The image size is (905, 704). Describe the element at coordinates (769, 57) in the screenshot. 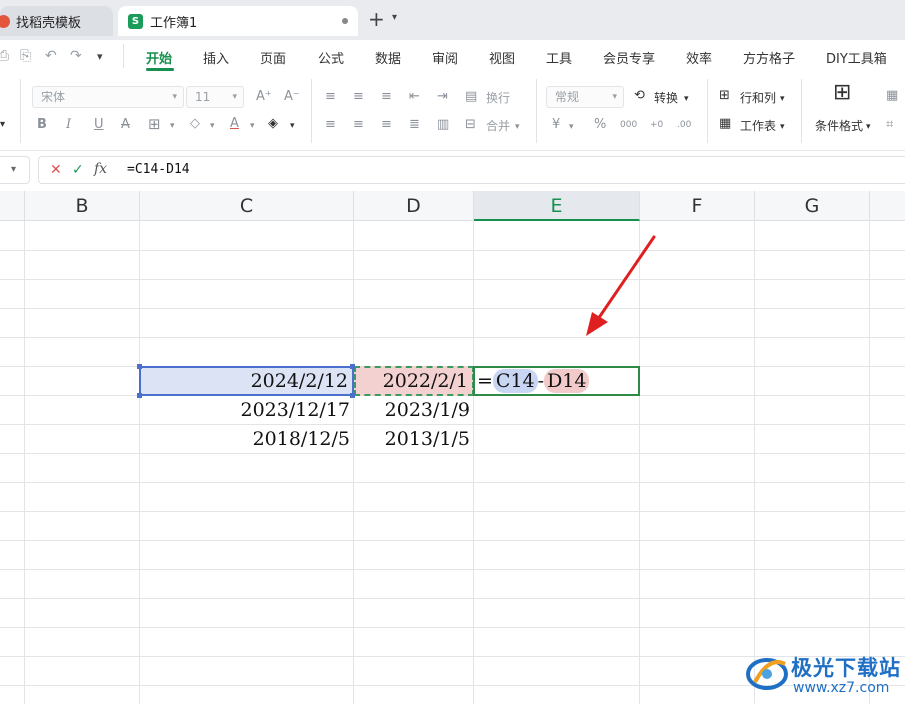

I see `menu-fangfang: 方方格子` at that location.